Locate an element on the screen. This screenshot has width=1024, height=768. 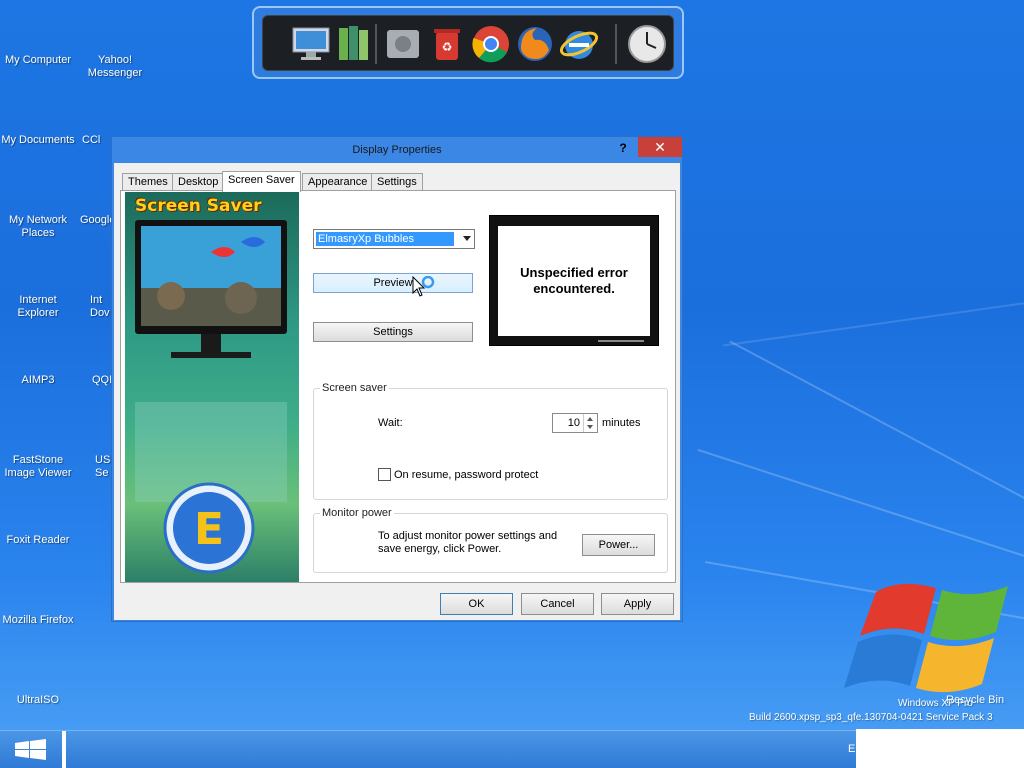
desktop-icon-google: Google is located at coordinates (96, 220).